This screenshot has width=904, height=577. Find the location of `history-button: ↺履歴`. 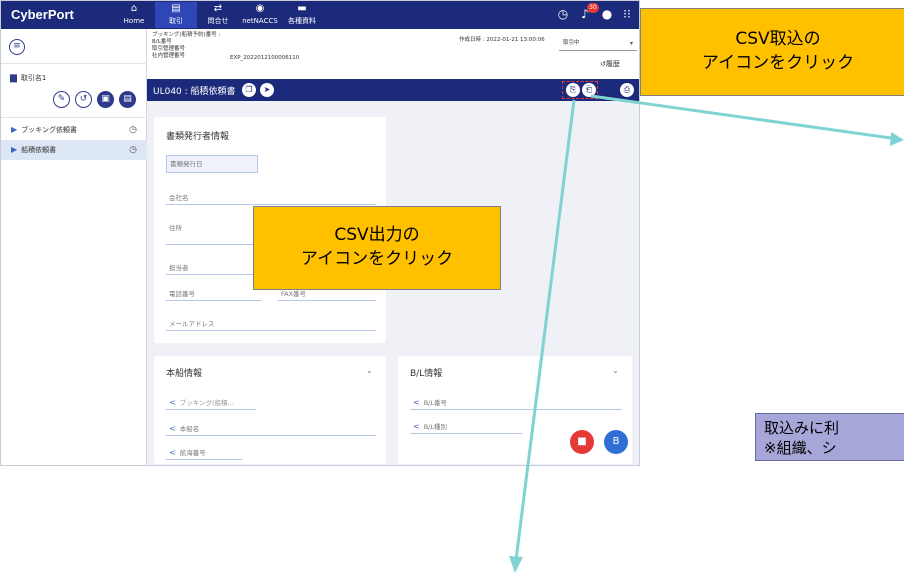

history-button: ↺履歴 is located at coordinates (610, 64).